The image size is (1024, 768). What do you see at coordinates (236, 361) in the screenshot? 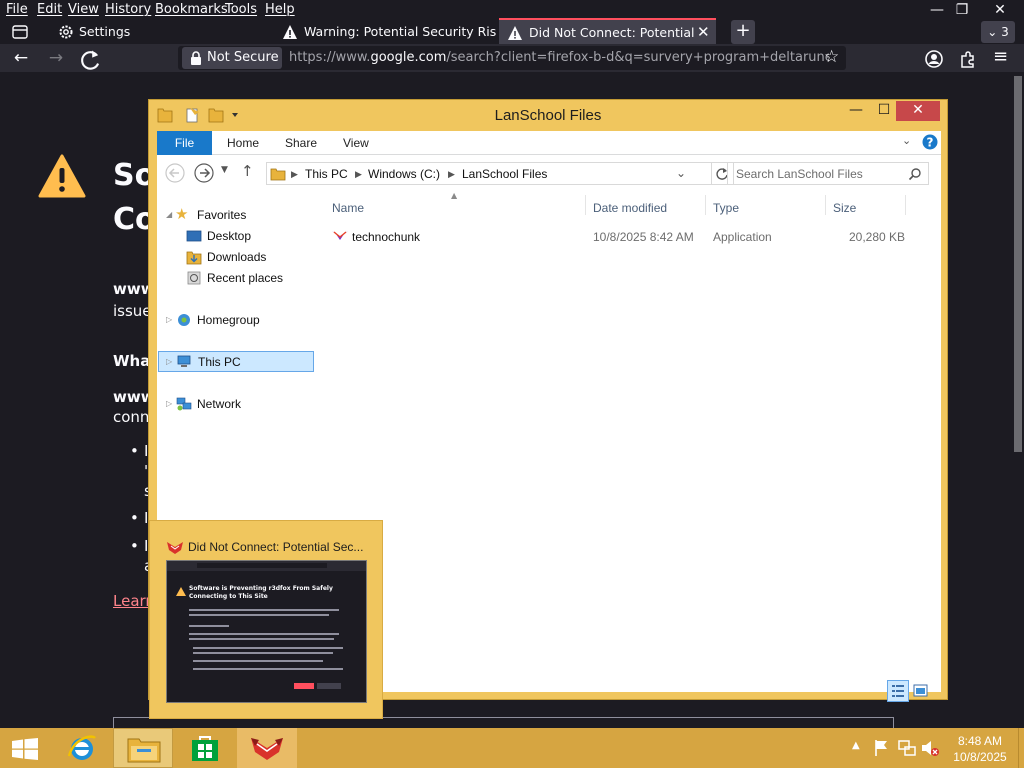
I see `nav-this-pc: ▷ This PC` at bounding box center [236, 361].